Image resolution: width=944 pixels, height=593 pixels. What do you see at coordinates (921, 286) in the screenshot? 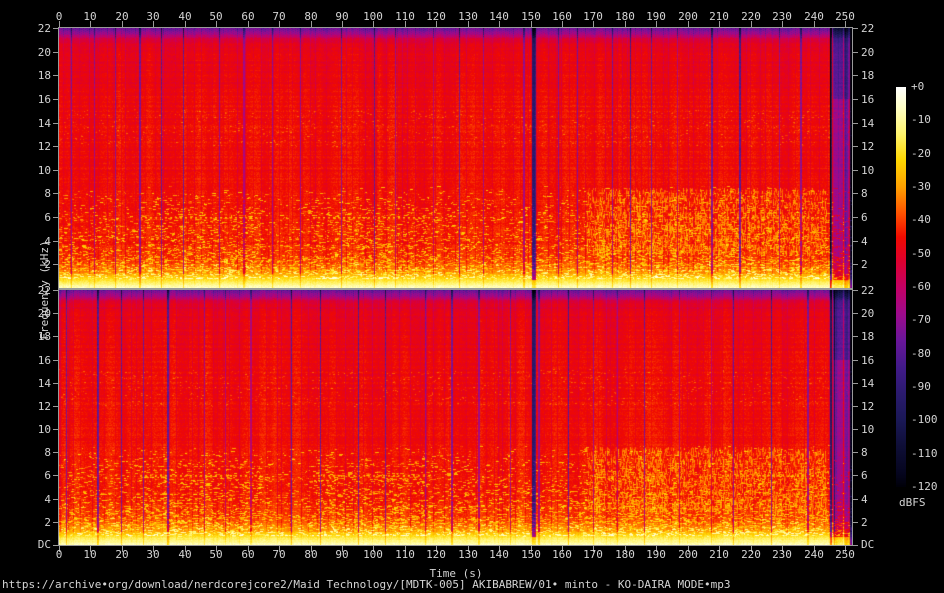
I see `colorbar-tick-label: -60` at bounding box center [921, 286].